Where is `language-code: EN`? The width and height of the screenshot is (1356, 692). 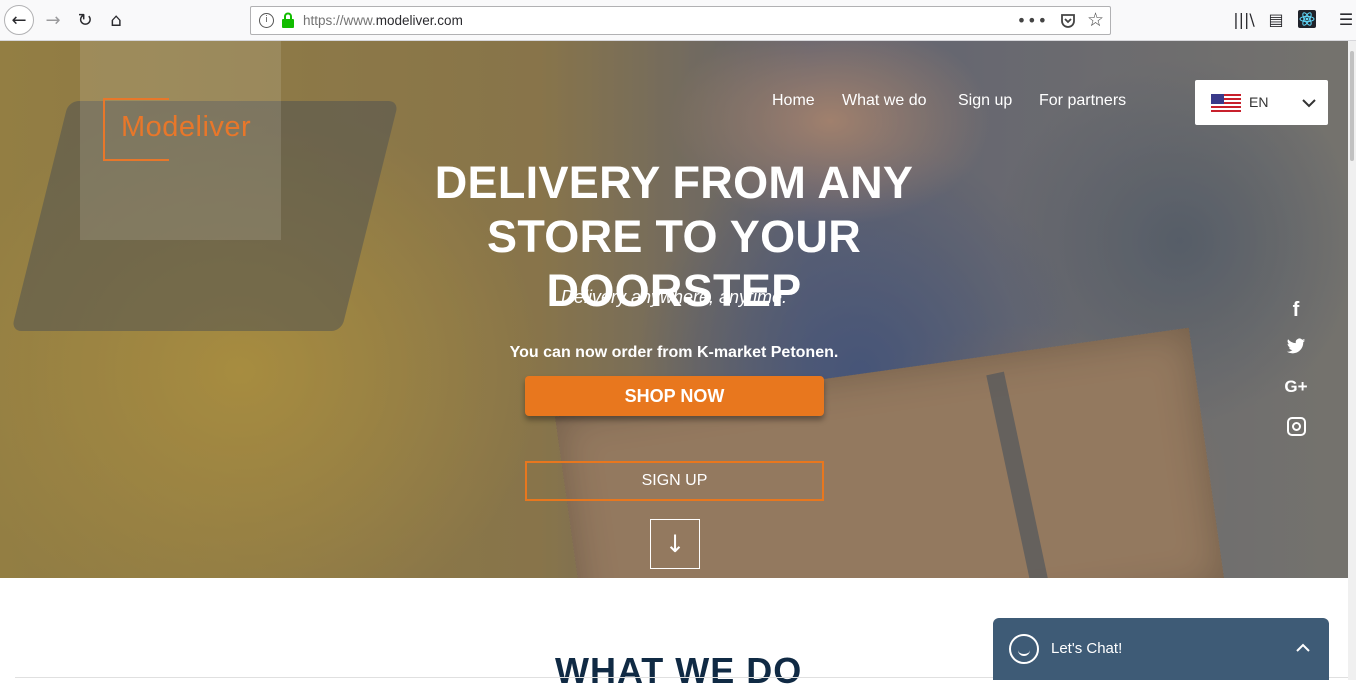 language-code: EN is located at coordinates (1259, 102).